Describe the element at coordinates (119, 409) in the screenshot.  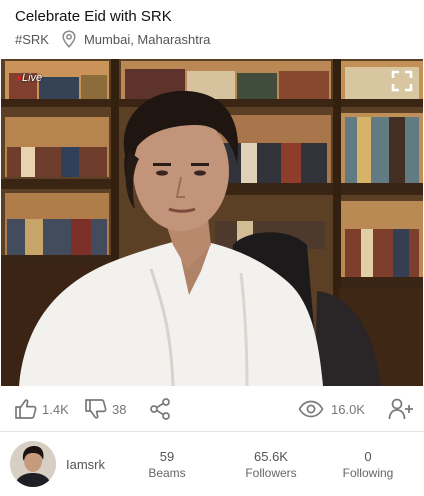
I see `dislike-count: 38` at that location.